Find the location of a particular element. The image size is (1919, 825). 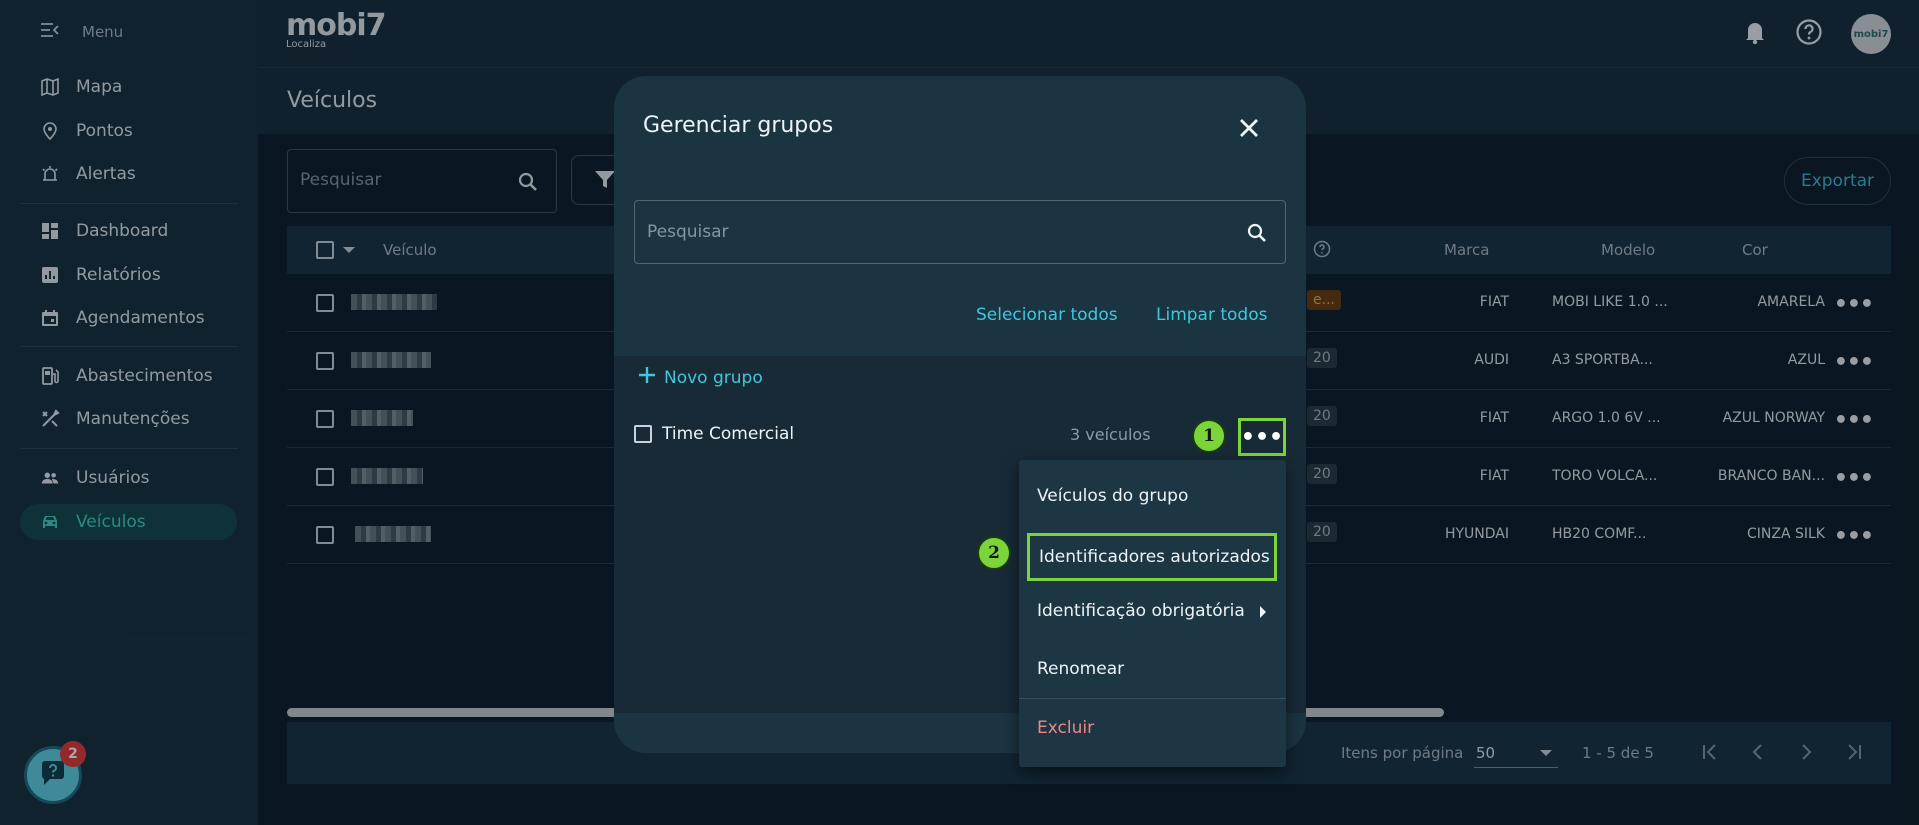

group-checkbox is located at coordinates (643, 434).